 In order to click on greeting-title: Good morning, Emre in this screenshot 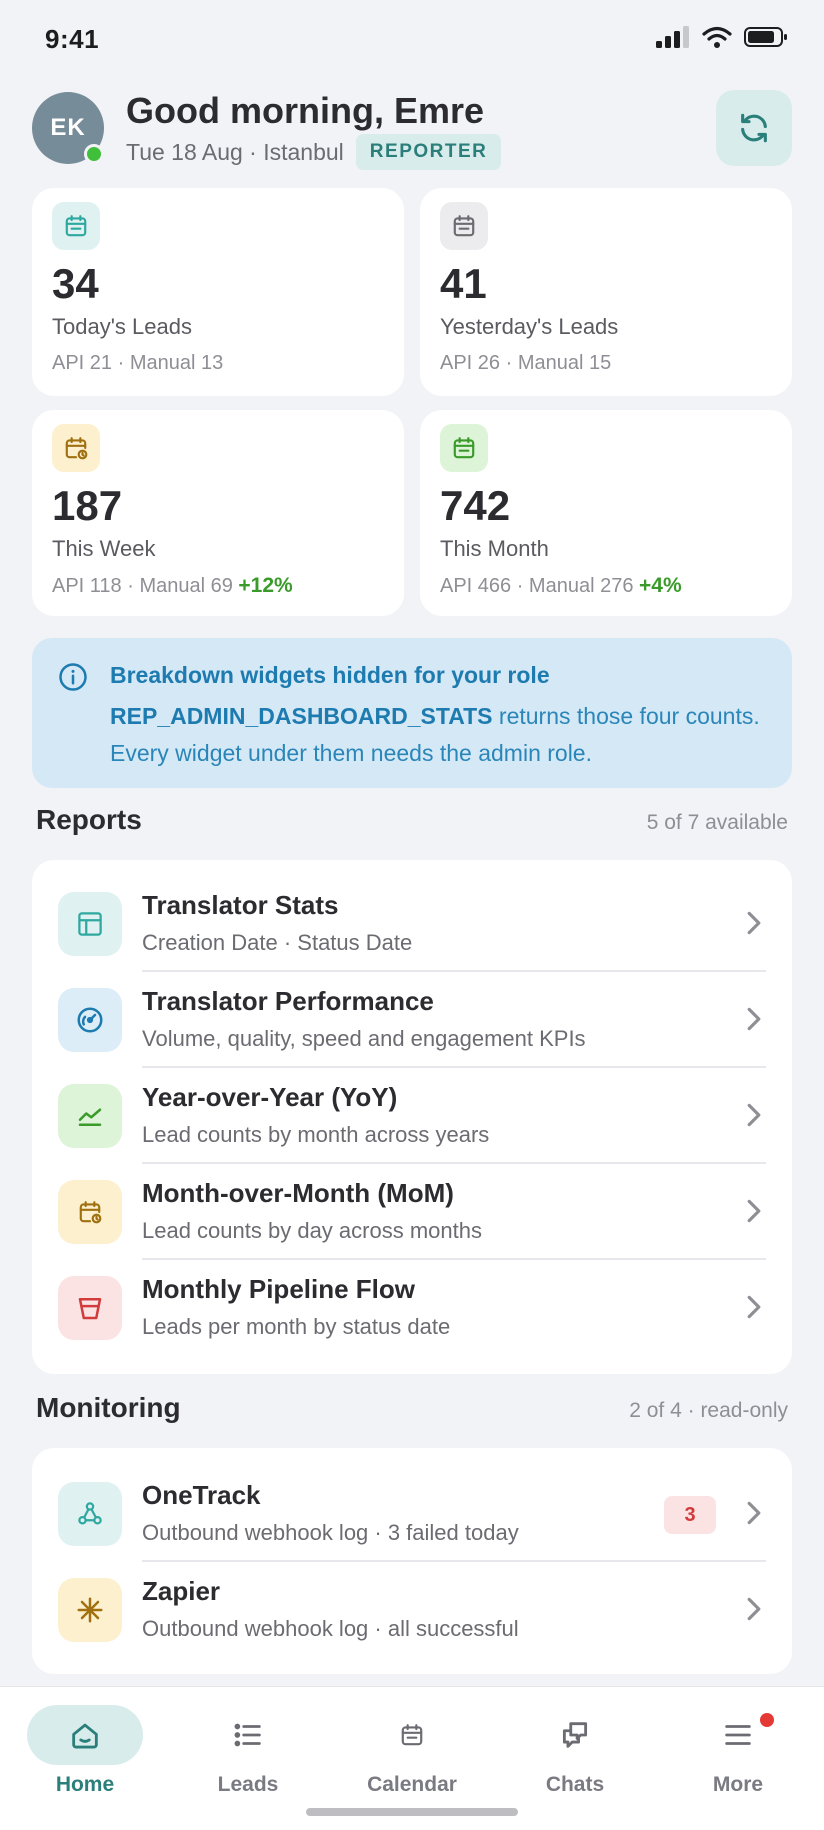, I will do `click(305, 110)`.